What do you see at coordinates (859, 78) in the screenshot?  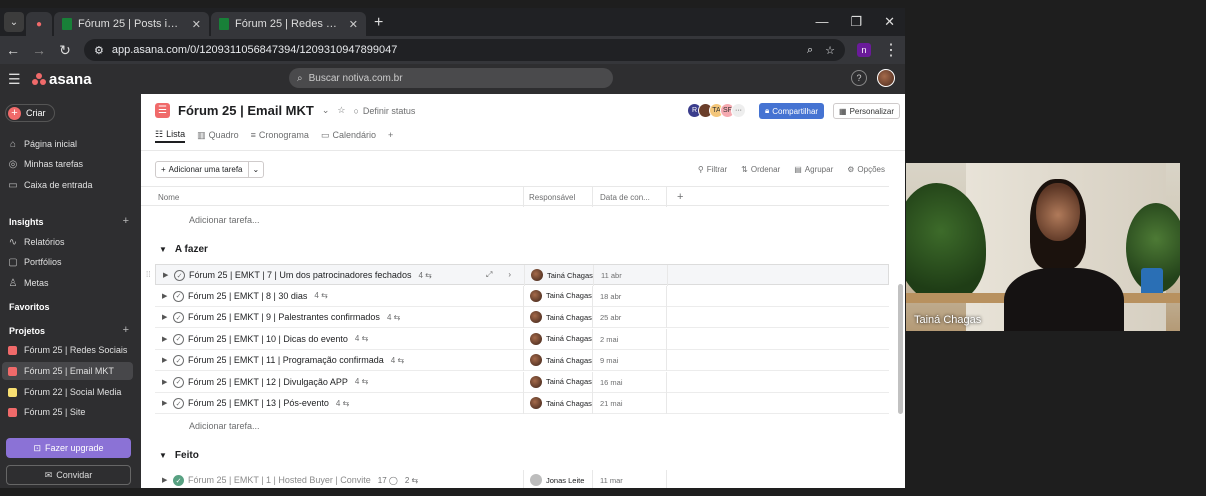 I see `help-icon: ?` at bounding box center [859, 78].